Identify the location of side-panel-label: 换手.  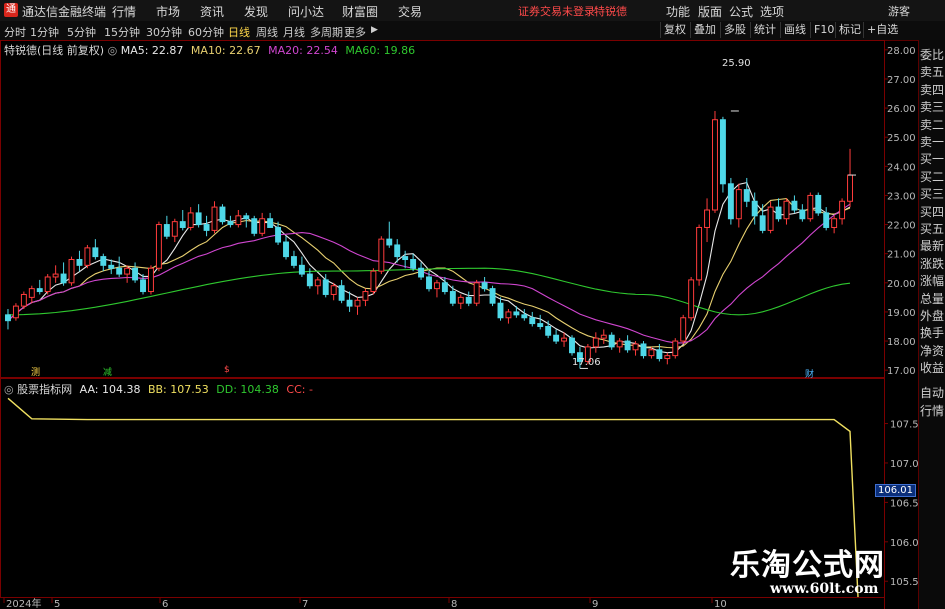
(932, 333).